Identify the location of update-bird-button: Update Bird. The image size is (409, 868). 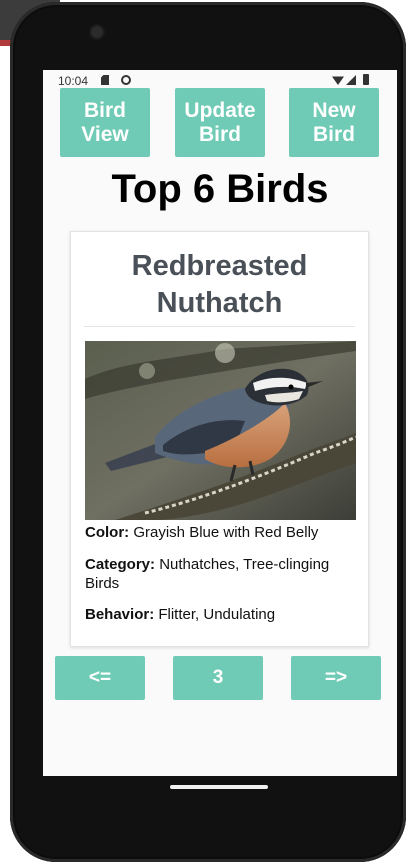
(220, 122).